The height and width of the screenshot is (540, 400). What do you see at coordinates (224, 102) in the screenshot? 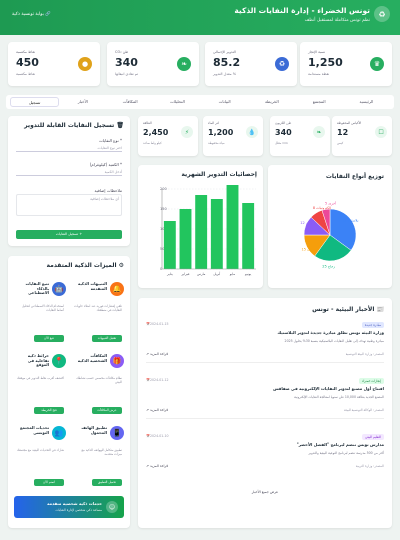
I see `tab-3: البيانات` at bounding box center [224, 102].